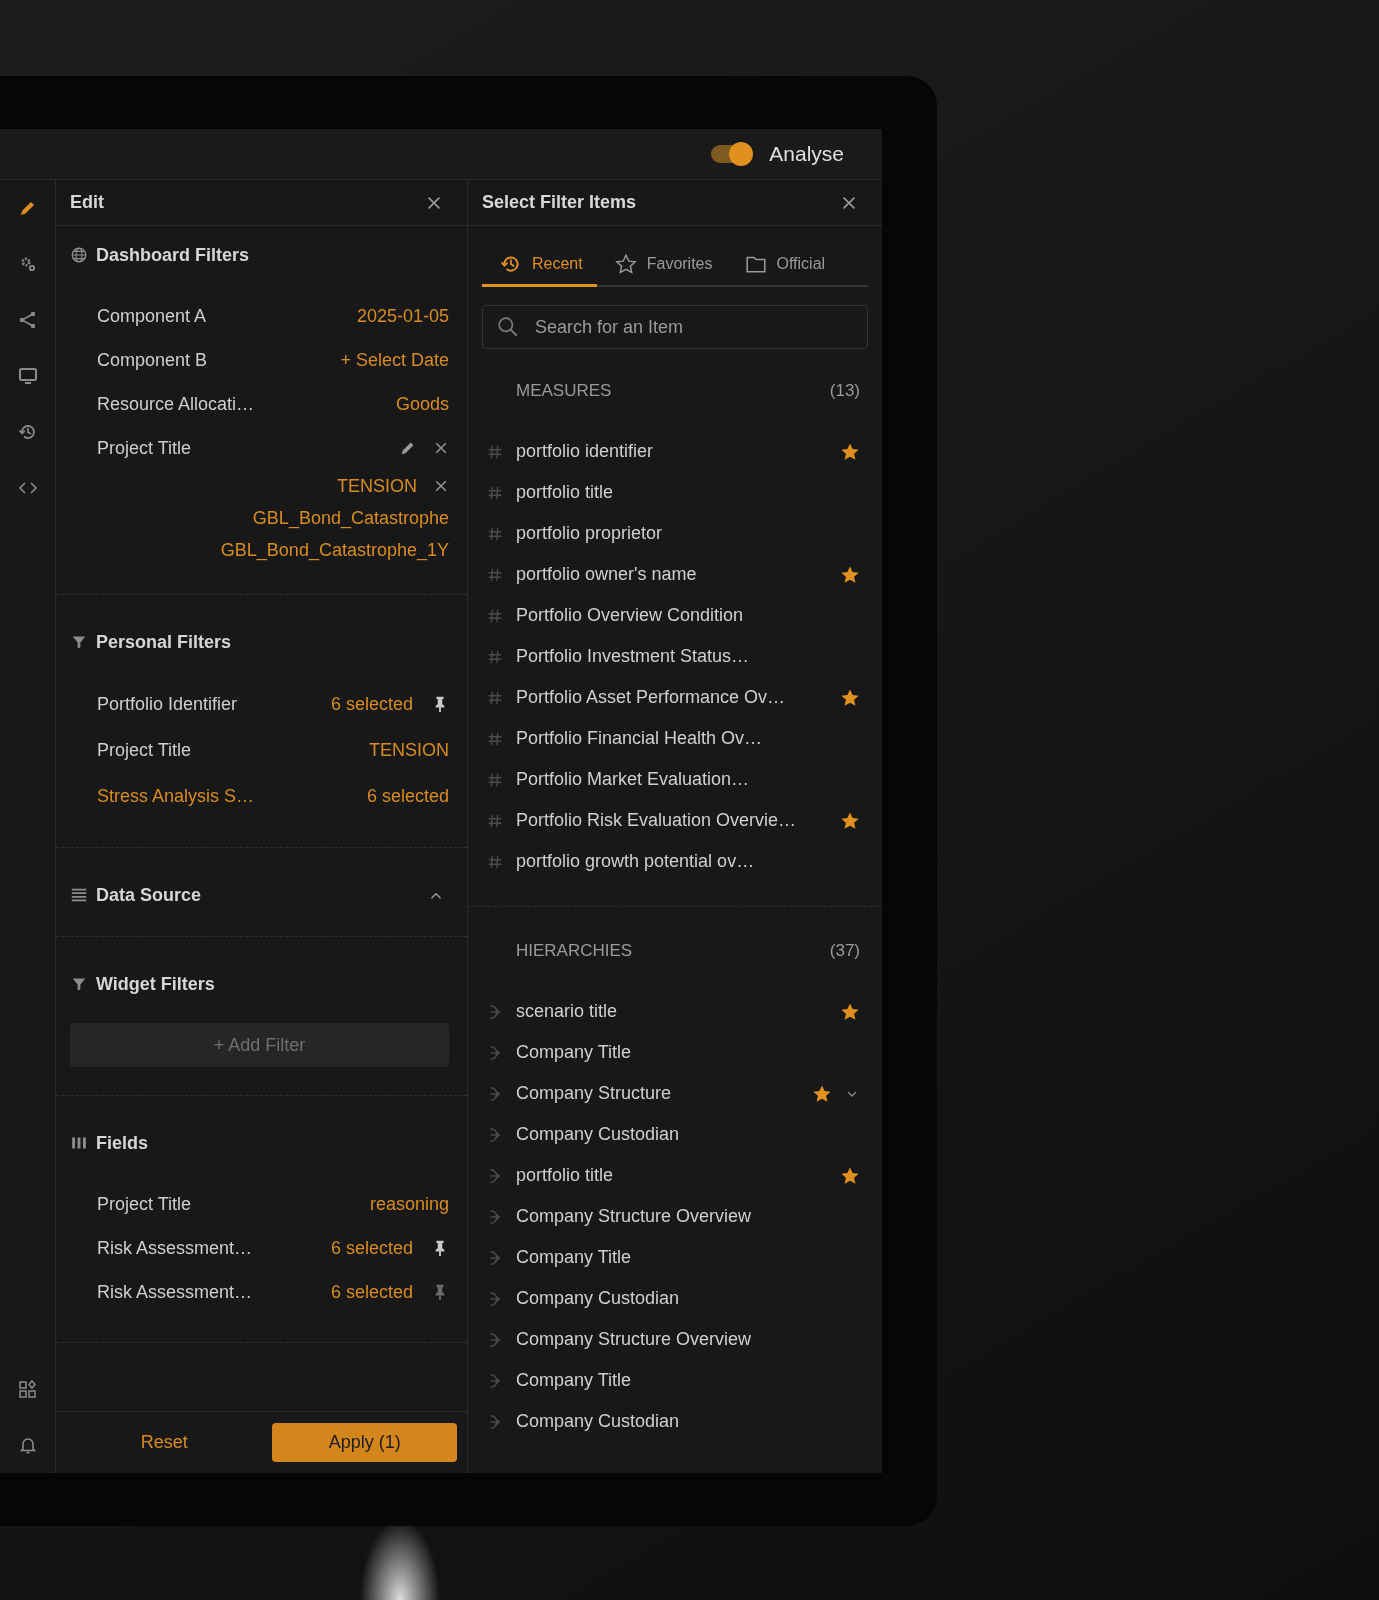 The width and height of the screenshot is (1379, 1600). I want to click on group-title: HIERARCHIES, so click(574, 951).